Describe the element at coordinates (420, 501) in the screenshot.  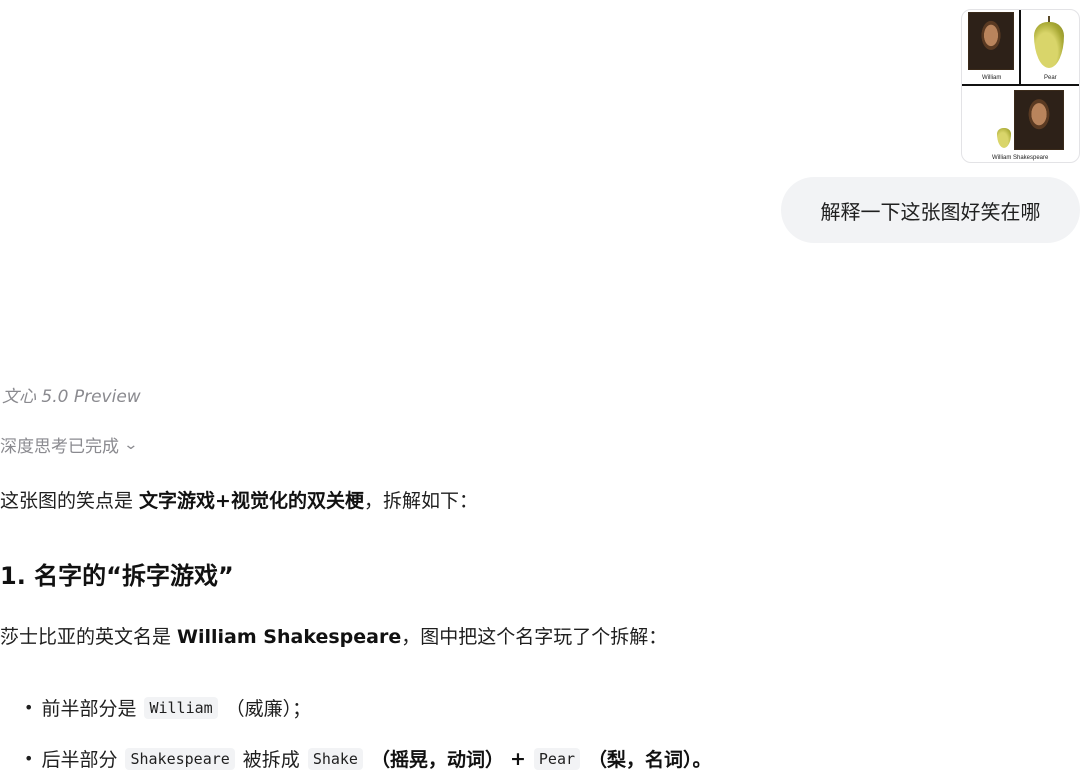
I see `intro-text: ，拆解如下：` at that location.